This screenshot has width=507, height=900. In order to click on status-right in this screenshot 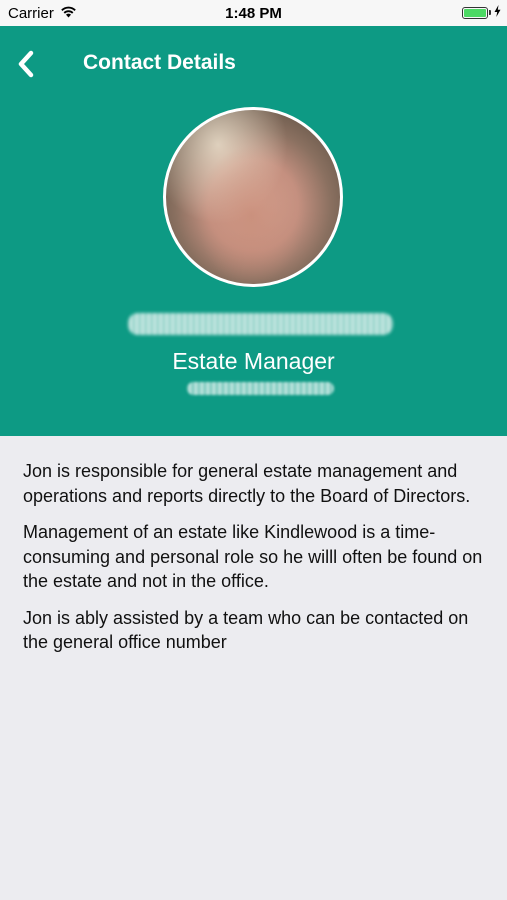, I will do `click(481, 12)`.